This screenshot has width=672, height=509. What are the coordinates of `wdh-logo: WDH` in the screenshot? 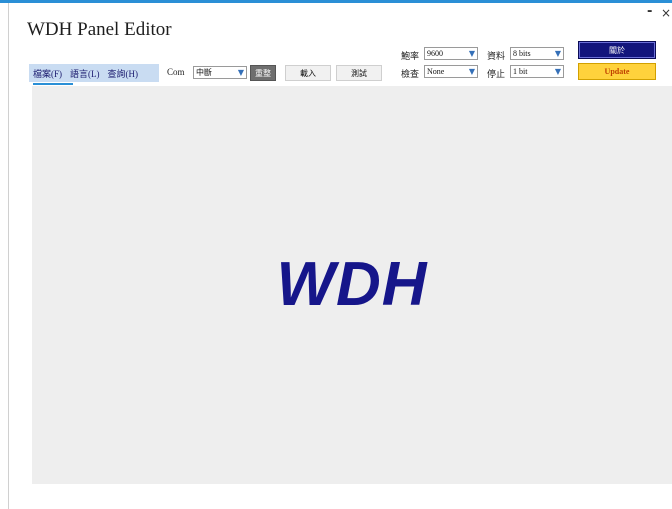 It's located at (352, 284).